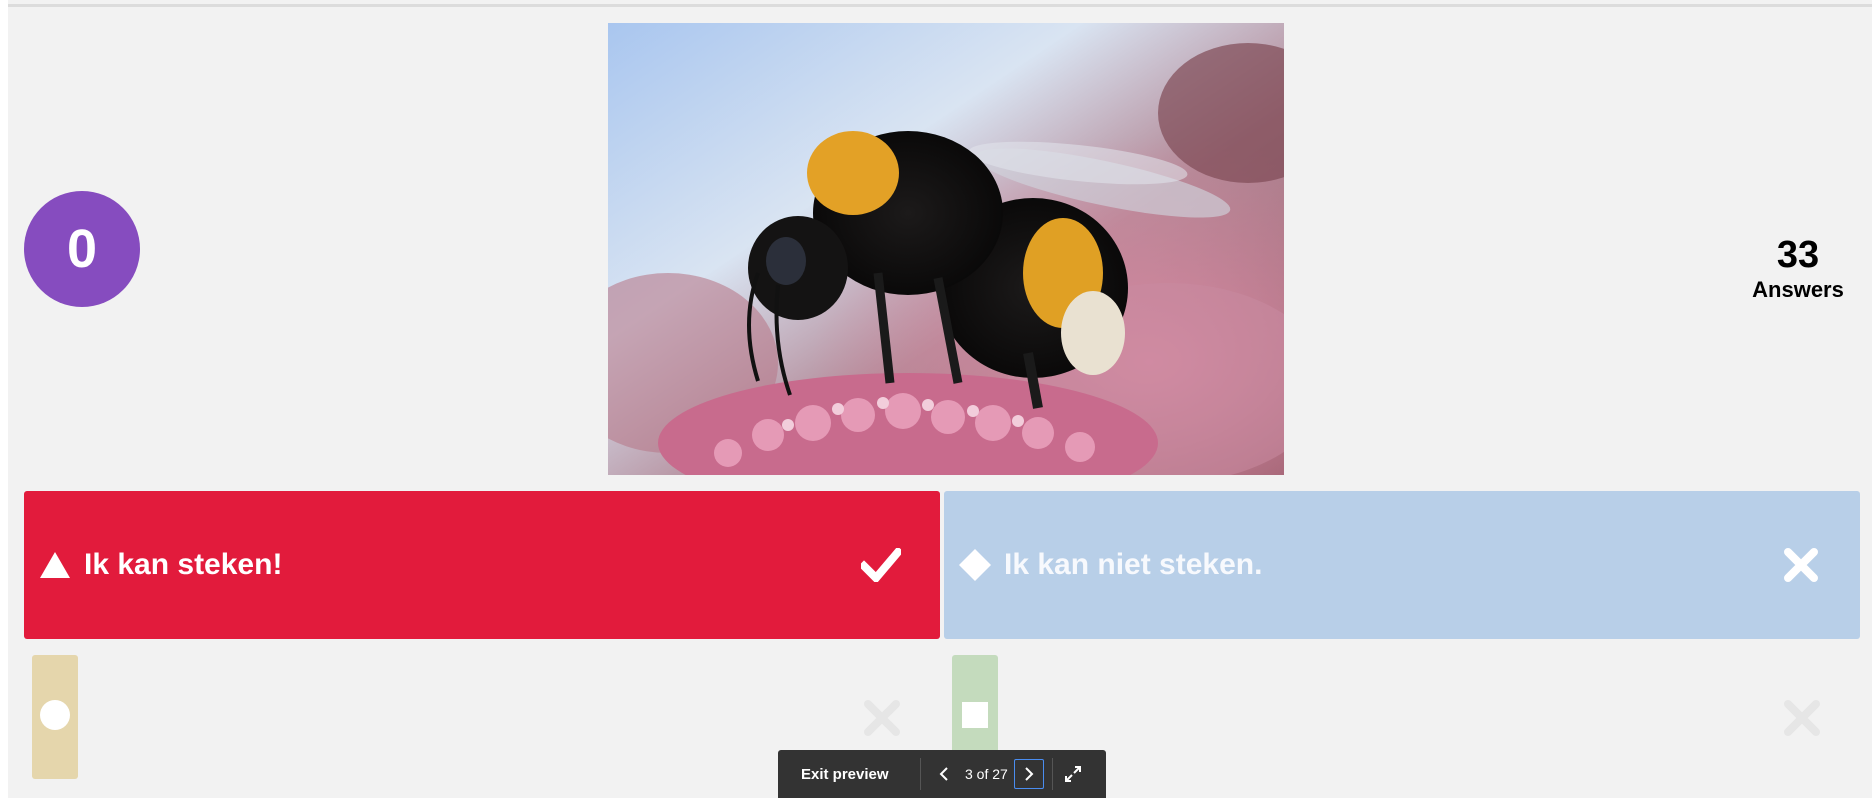 This screenshot has width=1872, height=798. Describe the element at coordinates (975, 717) in the screenshot. I see `square-icon` at that location.